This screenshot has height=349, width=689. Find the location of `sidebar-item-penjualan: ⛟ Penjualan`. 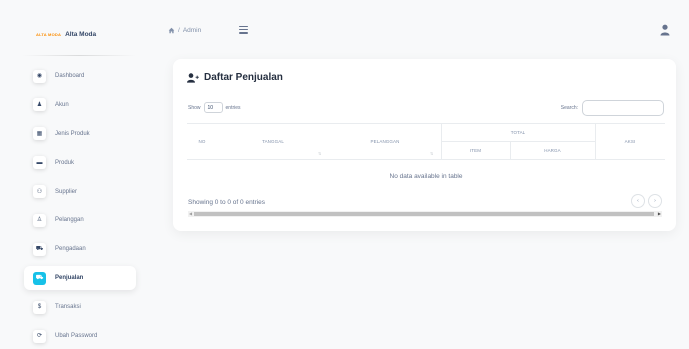

sidebar-item-penjualan: ⛟ Penjualan is located at coordinates (80, 278).